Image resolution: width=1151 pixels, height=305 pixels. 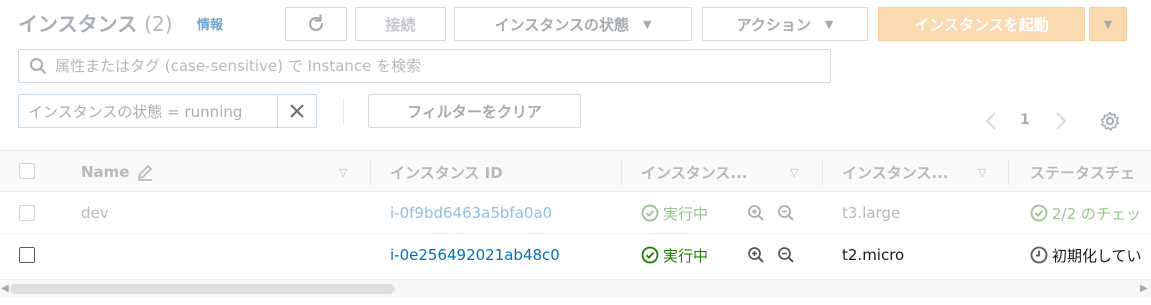 I want to click on instance-count: (2), so click(x=158, y=24).